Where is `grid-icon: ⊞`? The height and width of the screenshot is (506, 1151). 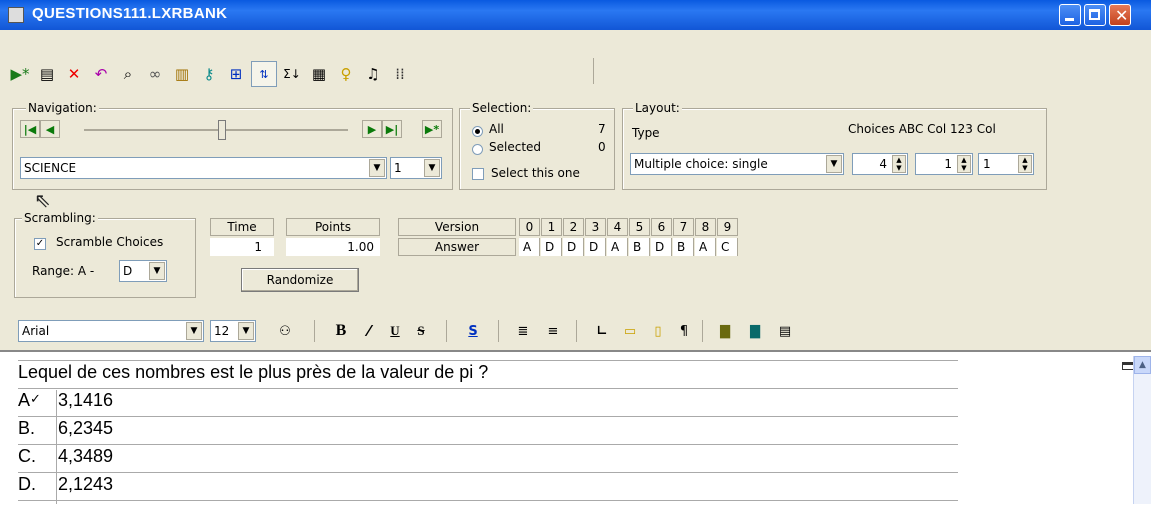
grid-icon: ⊞ is located at coordinates (236, 74).